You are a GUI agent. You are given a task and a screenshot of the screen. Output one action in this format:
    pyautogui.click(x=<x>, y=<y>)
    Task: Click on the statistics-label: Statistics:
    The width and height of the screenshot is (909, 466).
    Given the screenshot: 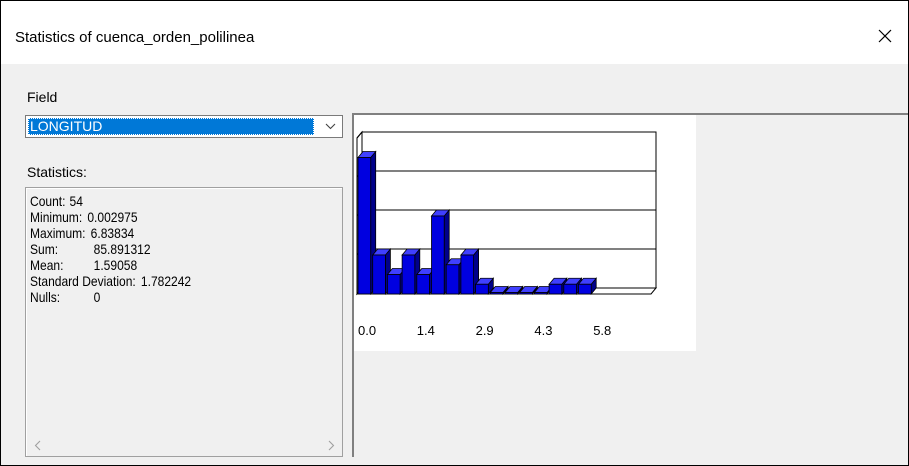 What is the action you would take?
    pyautogui.click(x=57, y=172)
    